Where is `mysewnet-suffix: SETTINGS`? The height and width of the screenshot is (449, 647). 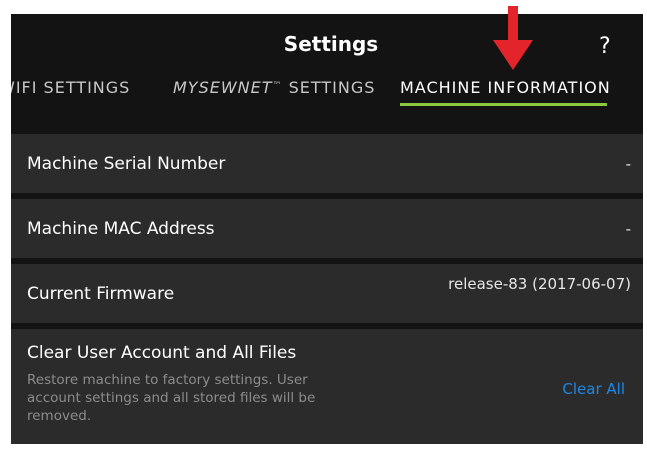
mysewnet-suffix: SETTINGS is located at coordinates (329, 87).